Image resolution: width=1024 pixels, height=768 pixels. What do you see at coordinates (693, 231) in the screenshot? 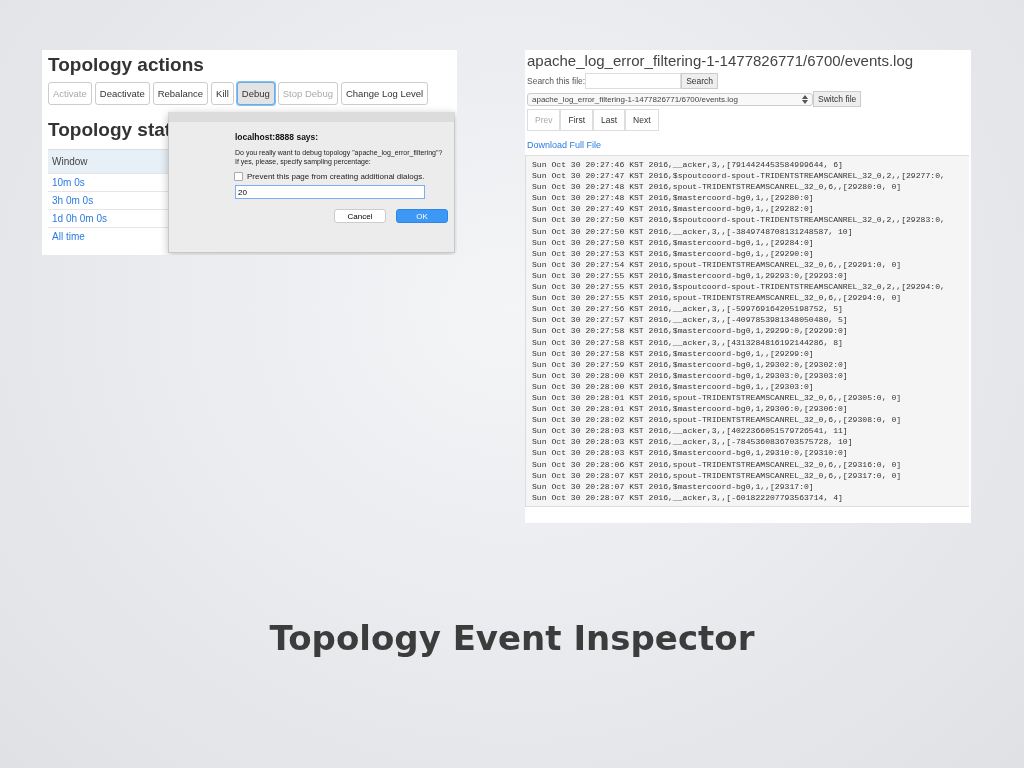
I see `log-line: Sun Oct 30 20:27:50 KST 2016,__acker,3,,[-3849748708131248587, 10]` at bounding box center [693, 231].